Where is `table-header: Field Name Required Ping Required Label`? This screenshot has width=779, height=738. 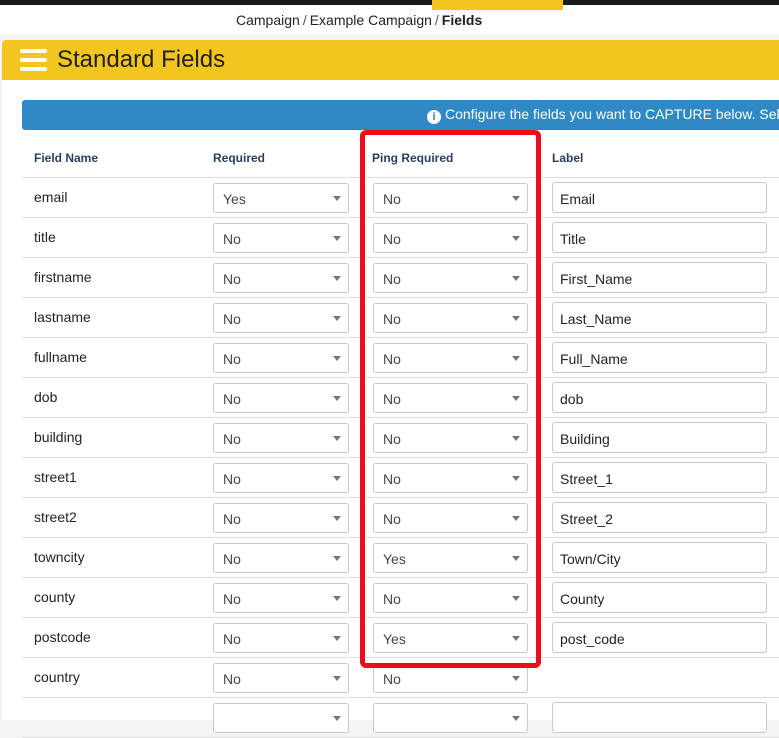 table-header: Field Name Required Ping Required Label is located at coordinates (400, 158).